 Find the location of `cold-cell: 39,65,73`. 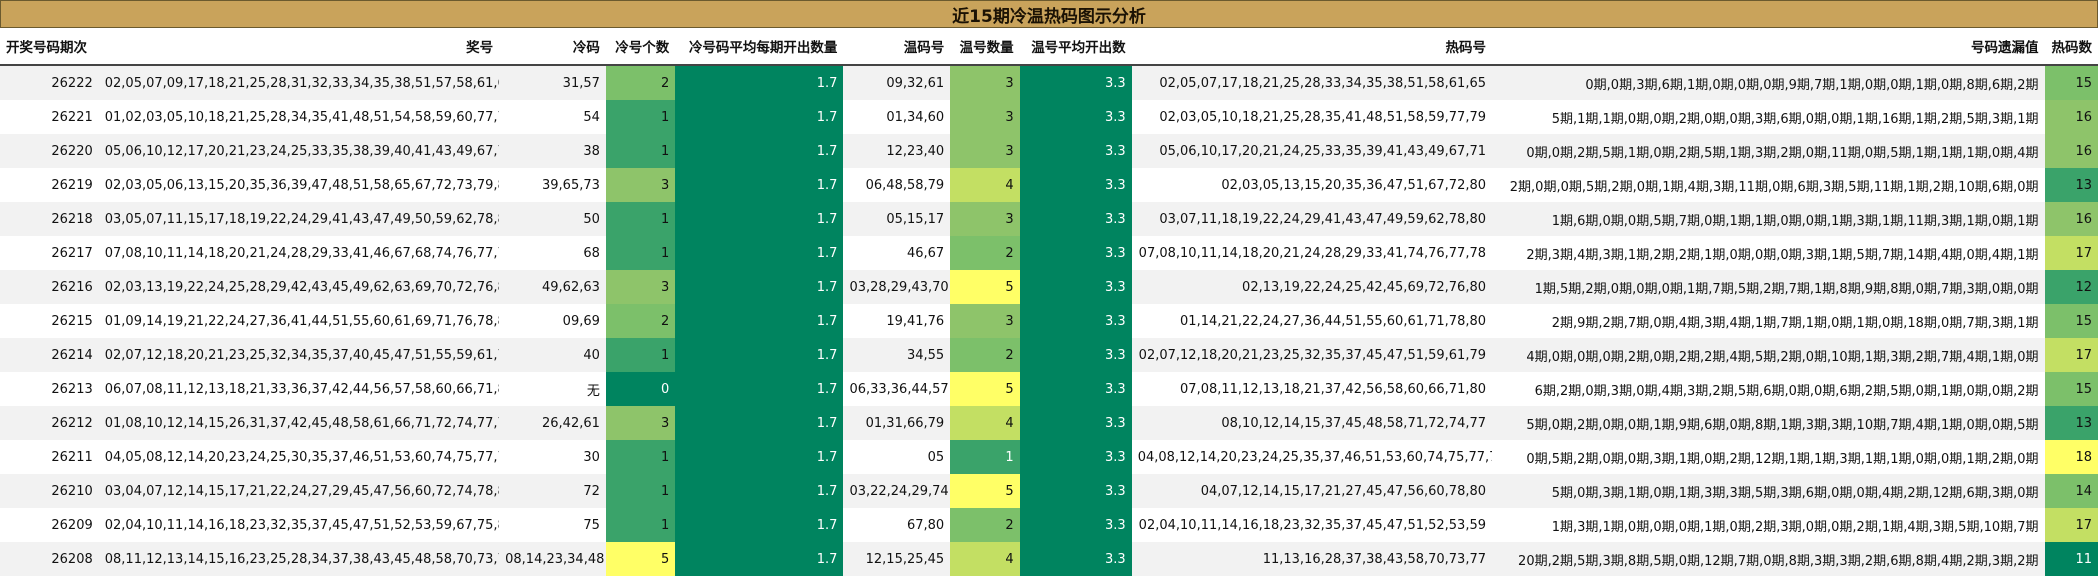

cold-cell: 39,65,73 is located at coordinates (552, 185).